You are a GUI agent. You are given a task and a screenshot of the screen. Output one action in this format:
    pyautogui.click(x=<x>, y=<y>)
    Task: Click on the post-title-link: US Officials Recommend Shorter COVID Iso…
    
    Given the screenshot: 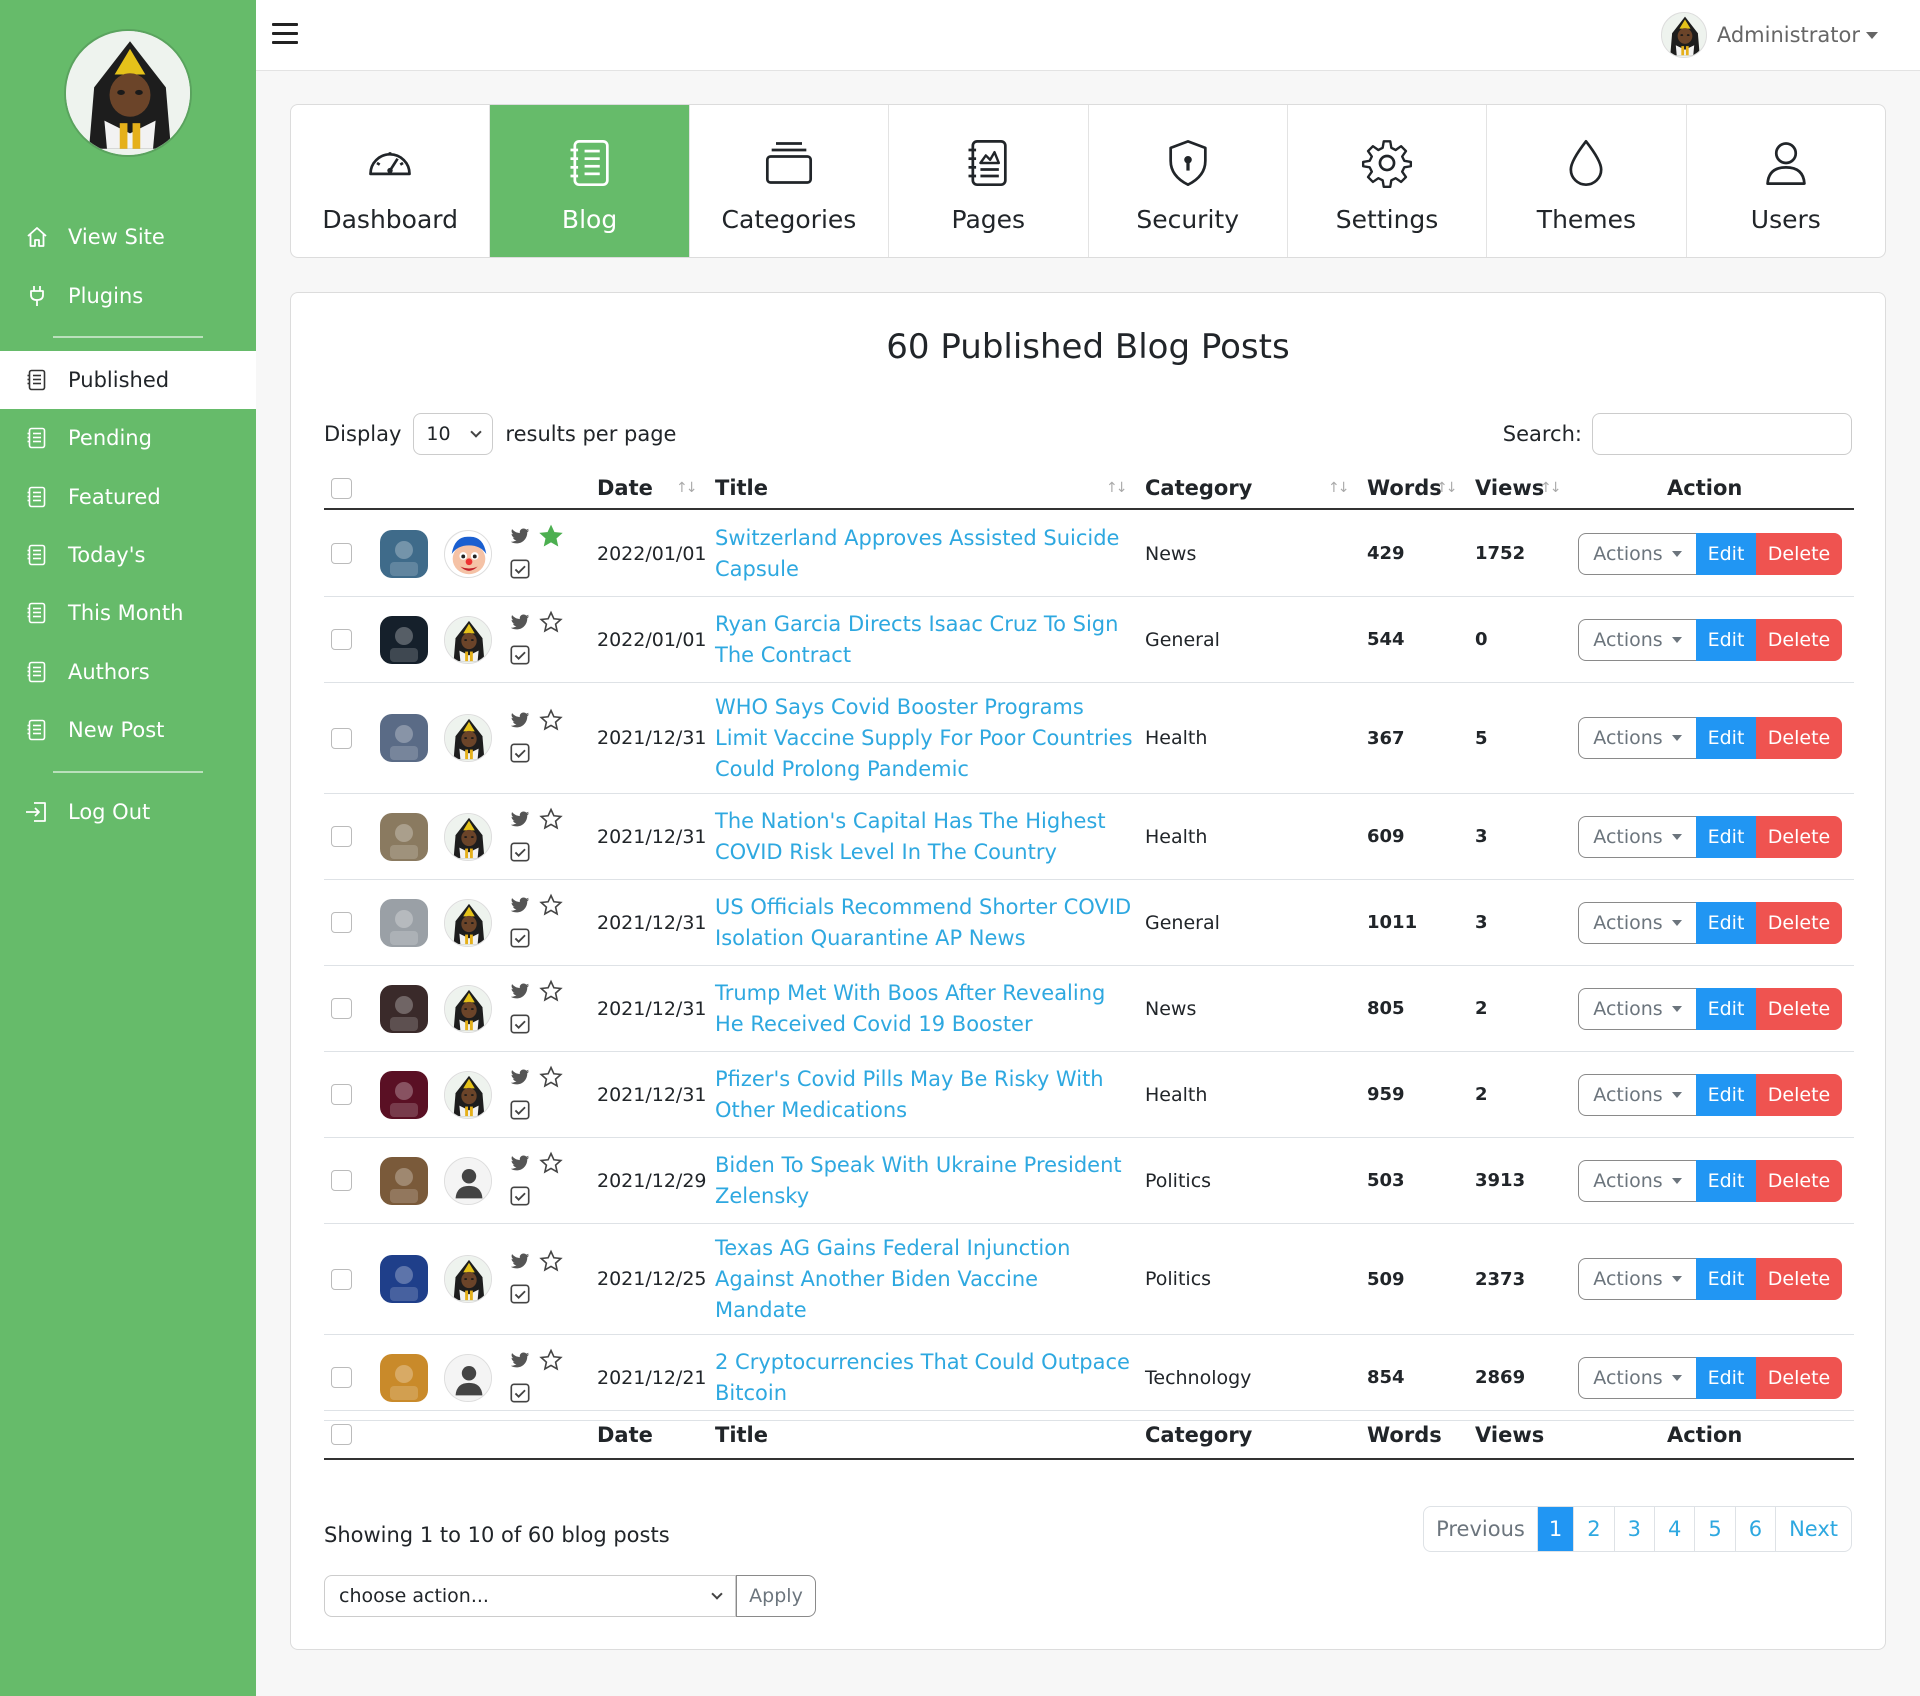 What is the action you would take?
    pyautogui.click(x=924, y=923)
    